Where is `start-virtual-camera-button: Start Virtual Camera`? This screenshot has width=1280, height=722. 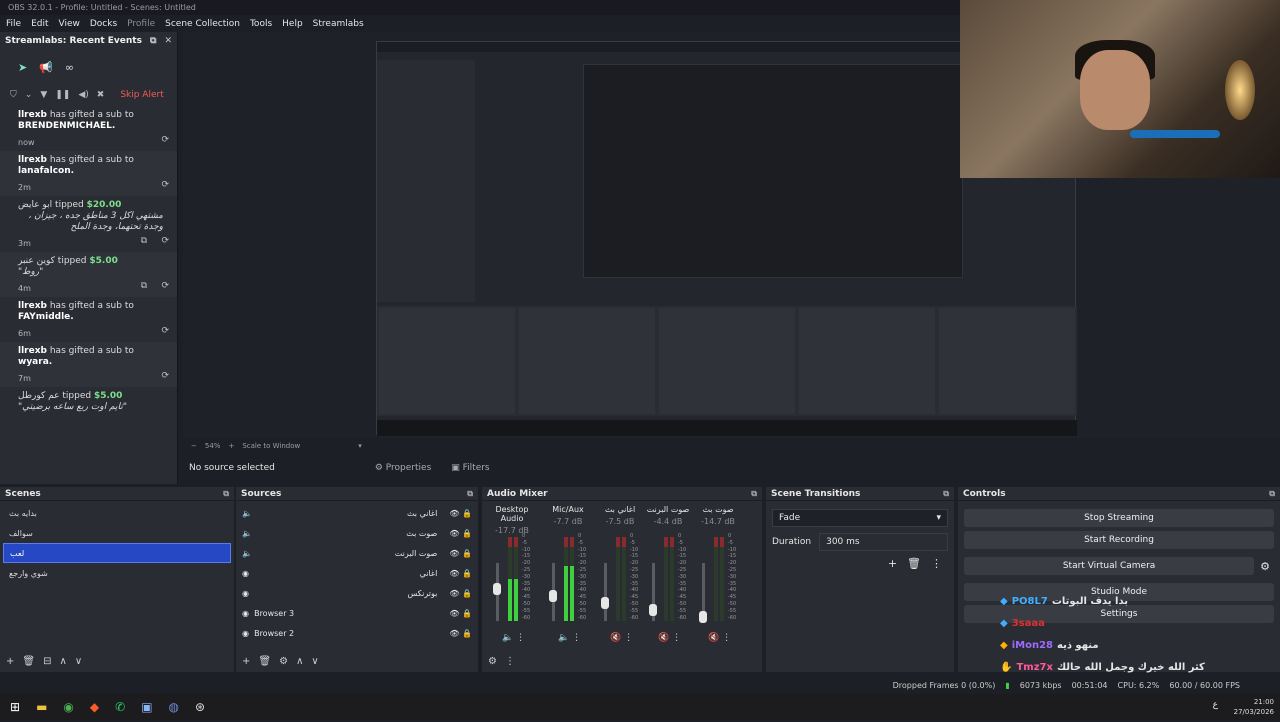 start-virtual-camera-button: Start Virtual Camera is located at coordinates (1109, 566).